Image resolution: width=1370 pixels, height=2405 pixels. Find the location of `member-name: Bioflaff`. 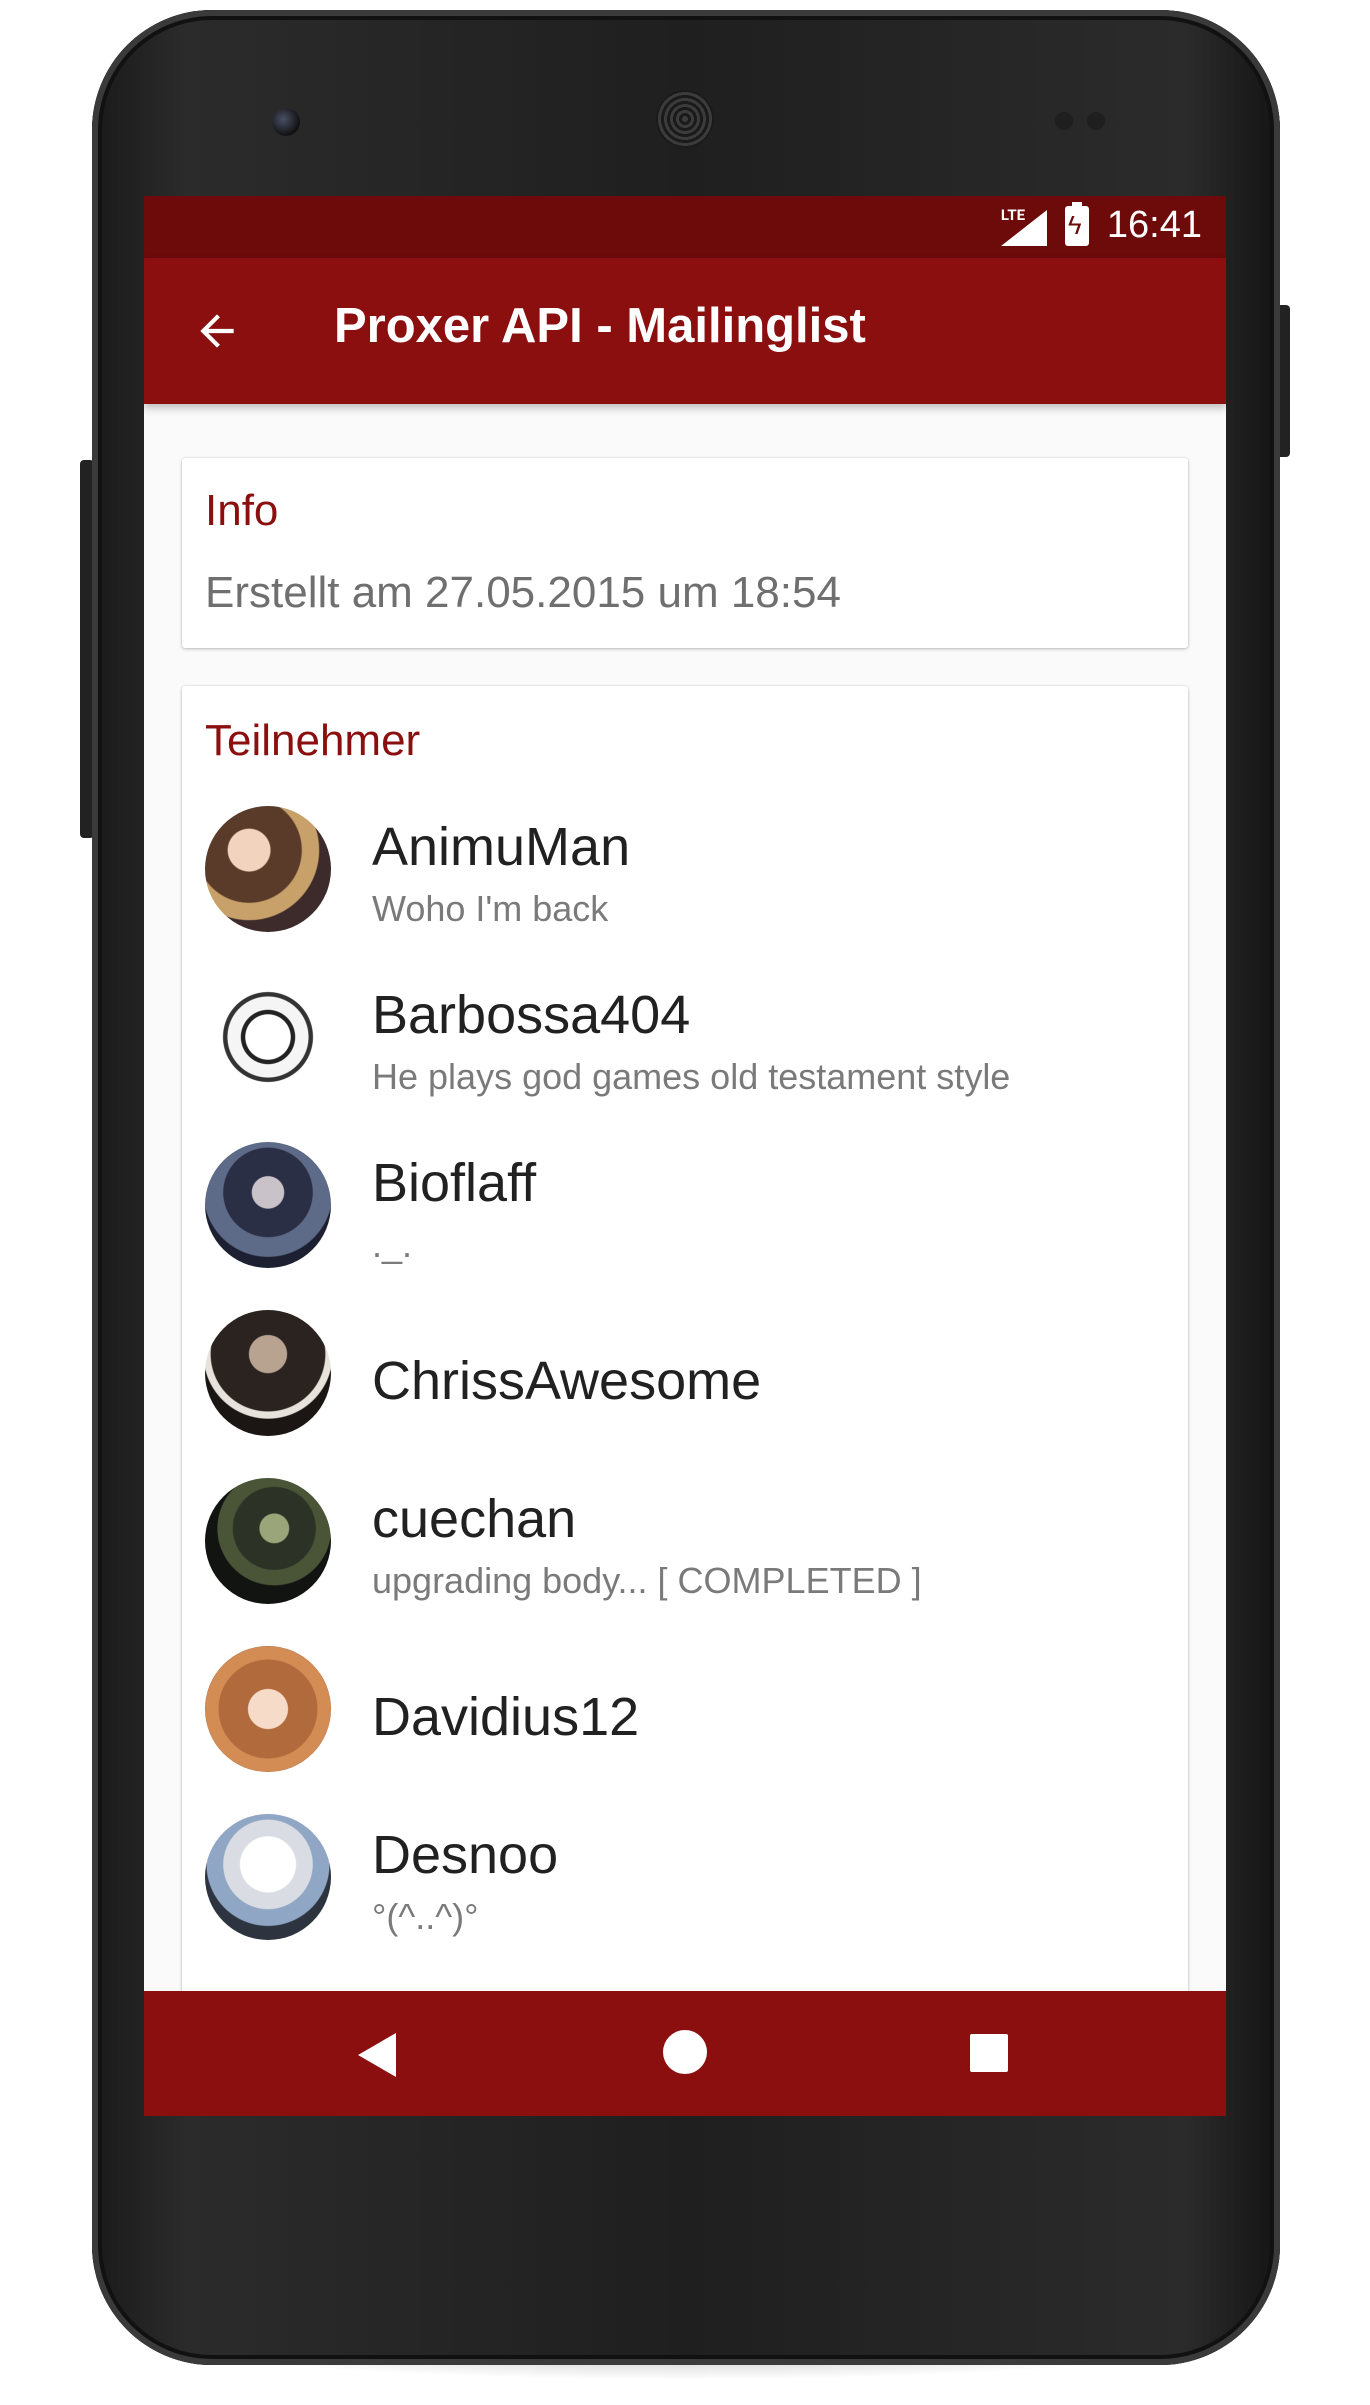

member-name: Bioflaff is located at coordinates (454, 1183).